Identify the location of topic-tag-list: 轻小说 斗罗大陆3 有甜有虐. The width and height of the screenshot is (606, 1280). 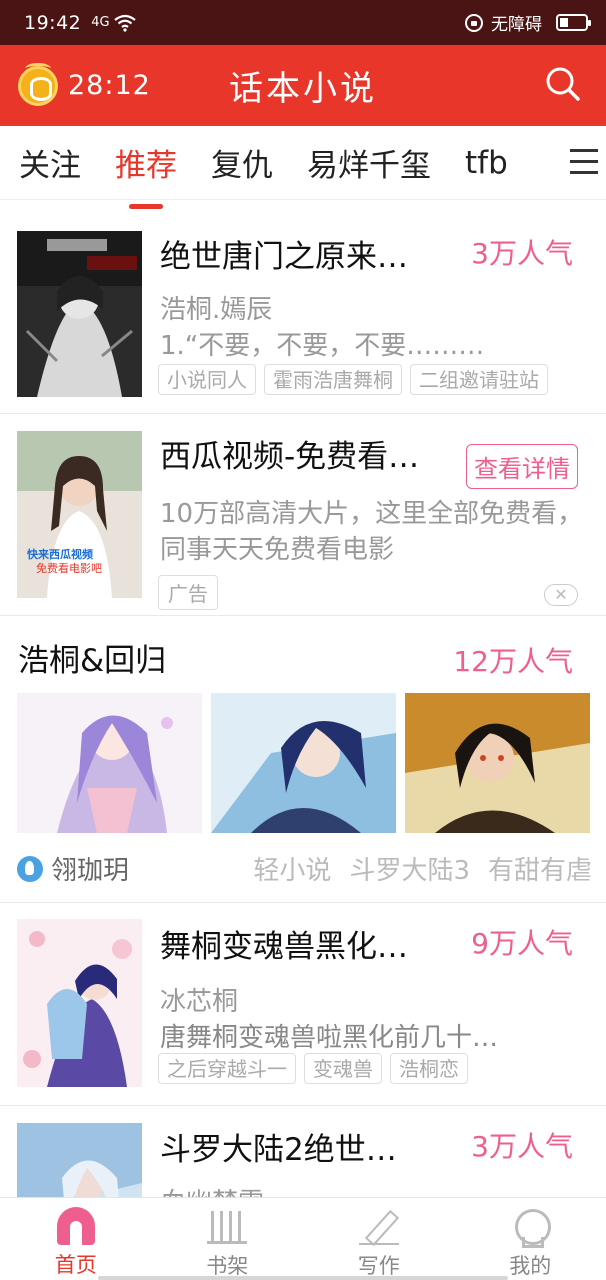
(422, 868).